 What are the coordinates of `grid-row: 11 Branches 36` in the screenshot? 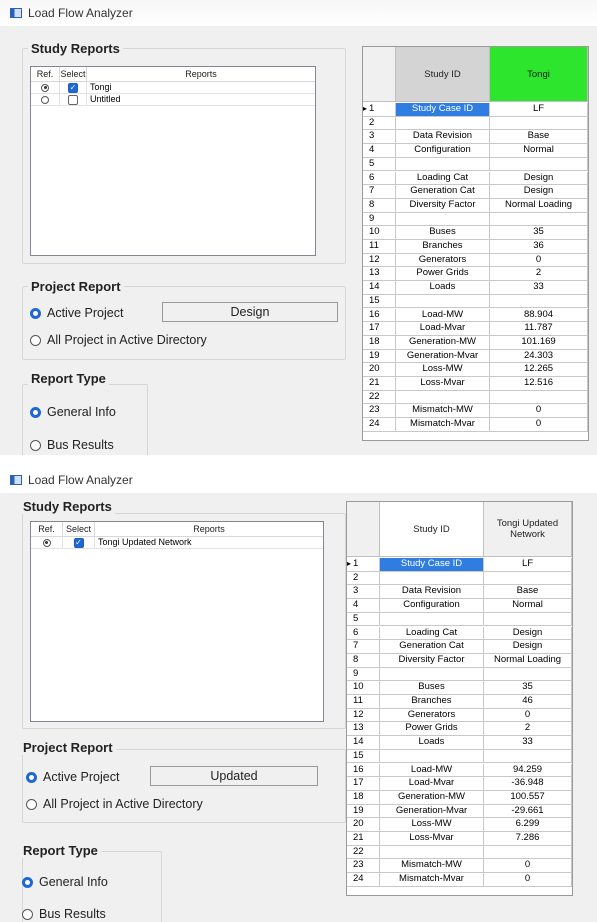 It's located at (475, 247).